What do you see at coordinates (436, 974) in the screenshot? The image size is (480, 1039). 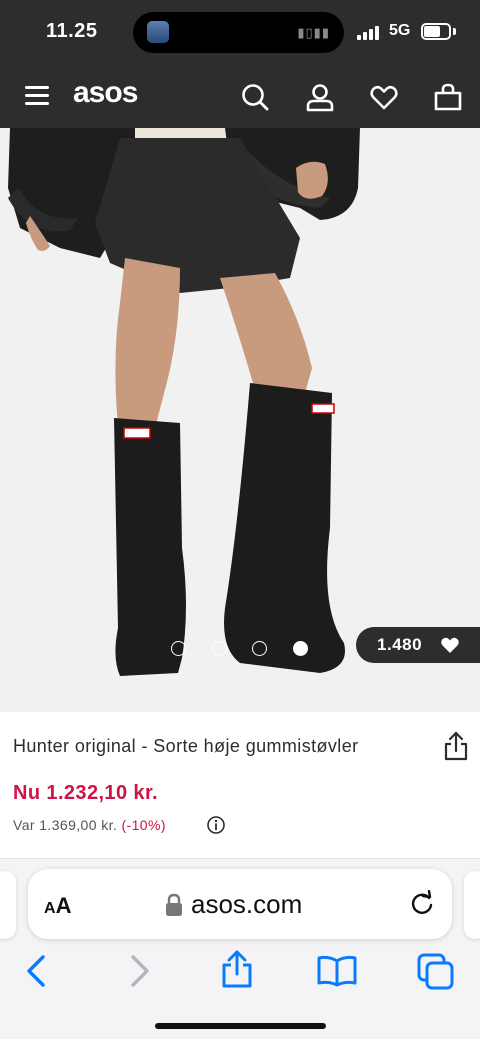 I see `tabs-icon` at bounding box center [436, 974].